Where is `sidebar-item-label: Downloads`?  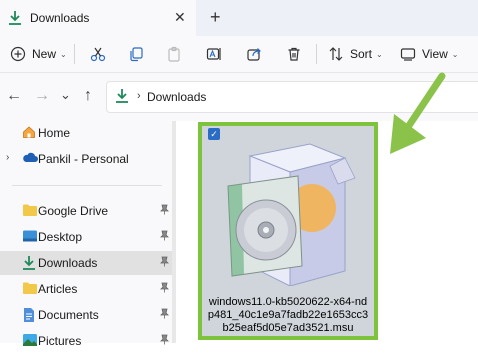
sidebar-item-label: Downloads is located at coordinates (68, 263).